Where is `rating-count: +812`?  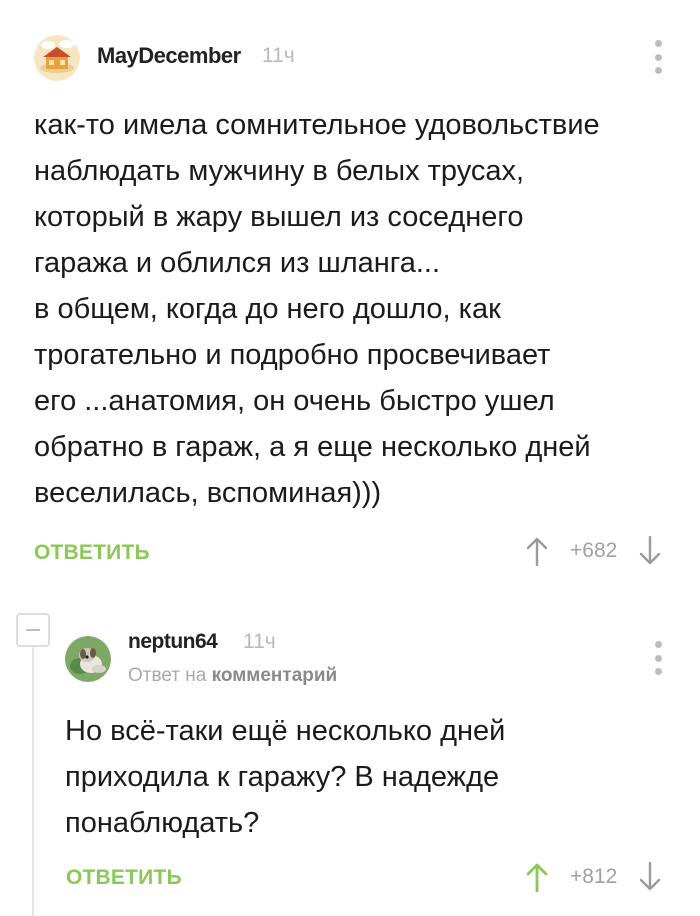
rating-count: +812 is located at coordinates (594, 876).